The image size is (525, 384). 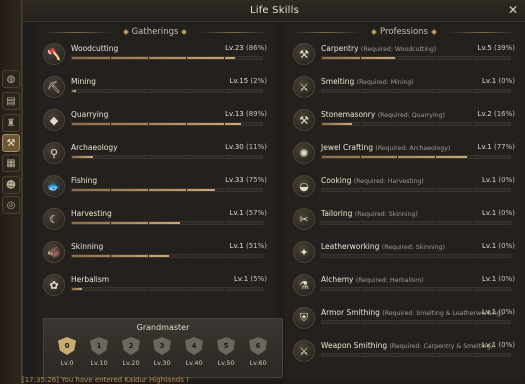 I want to click on book-icon: ▤, so click(x=11, y=101).